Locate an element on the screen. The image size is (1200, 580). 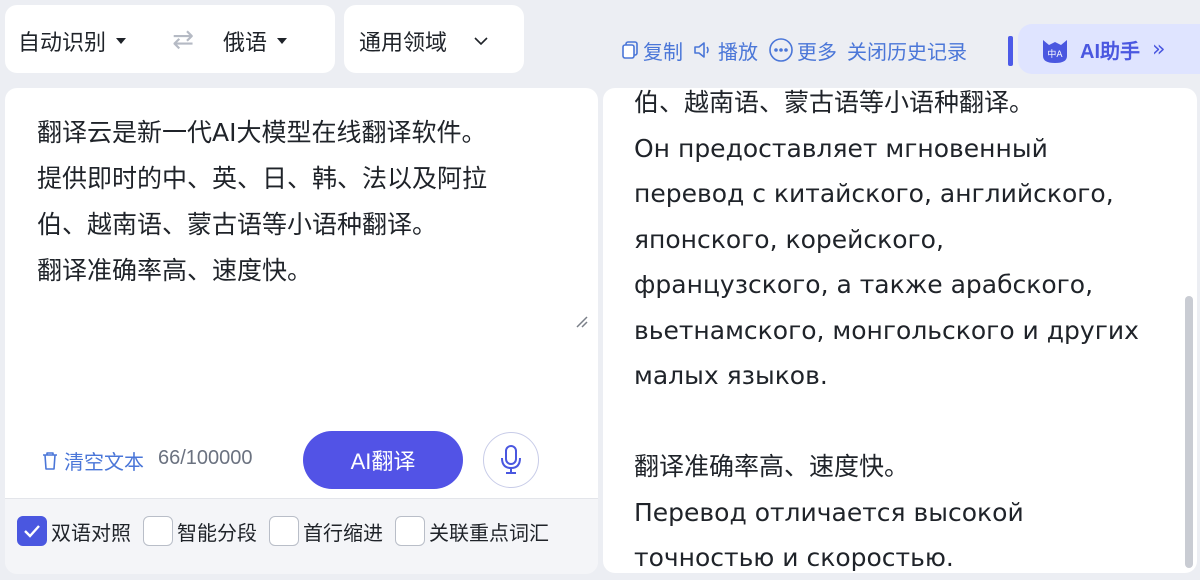
option-first-line-indent: 首行缩进 is located at coordinates (326, 531).